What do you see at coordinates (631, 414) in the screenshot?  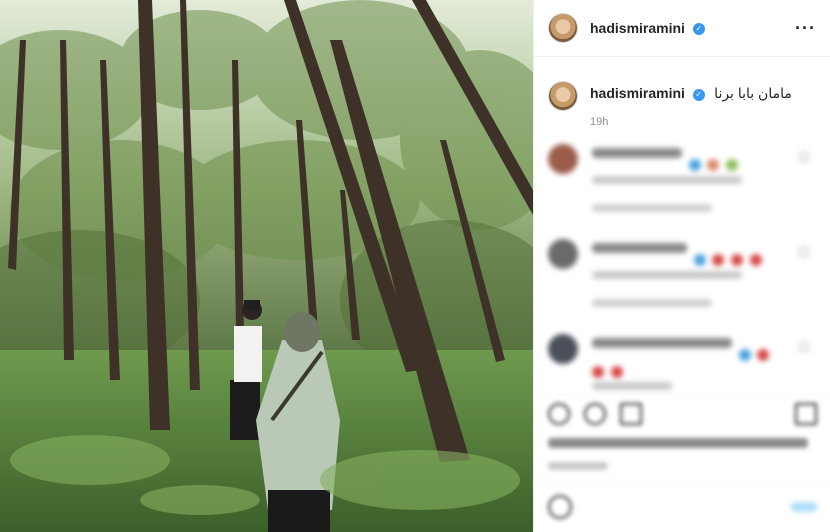 I see `share-icon` at bounding box center [631, 414].